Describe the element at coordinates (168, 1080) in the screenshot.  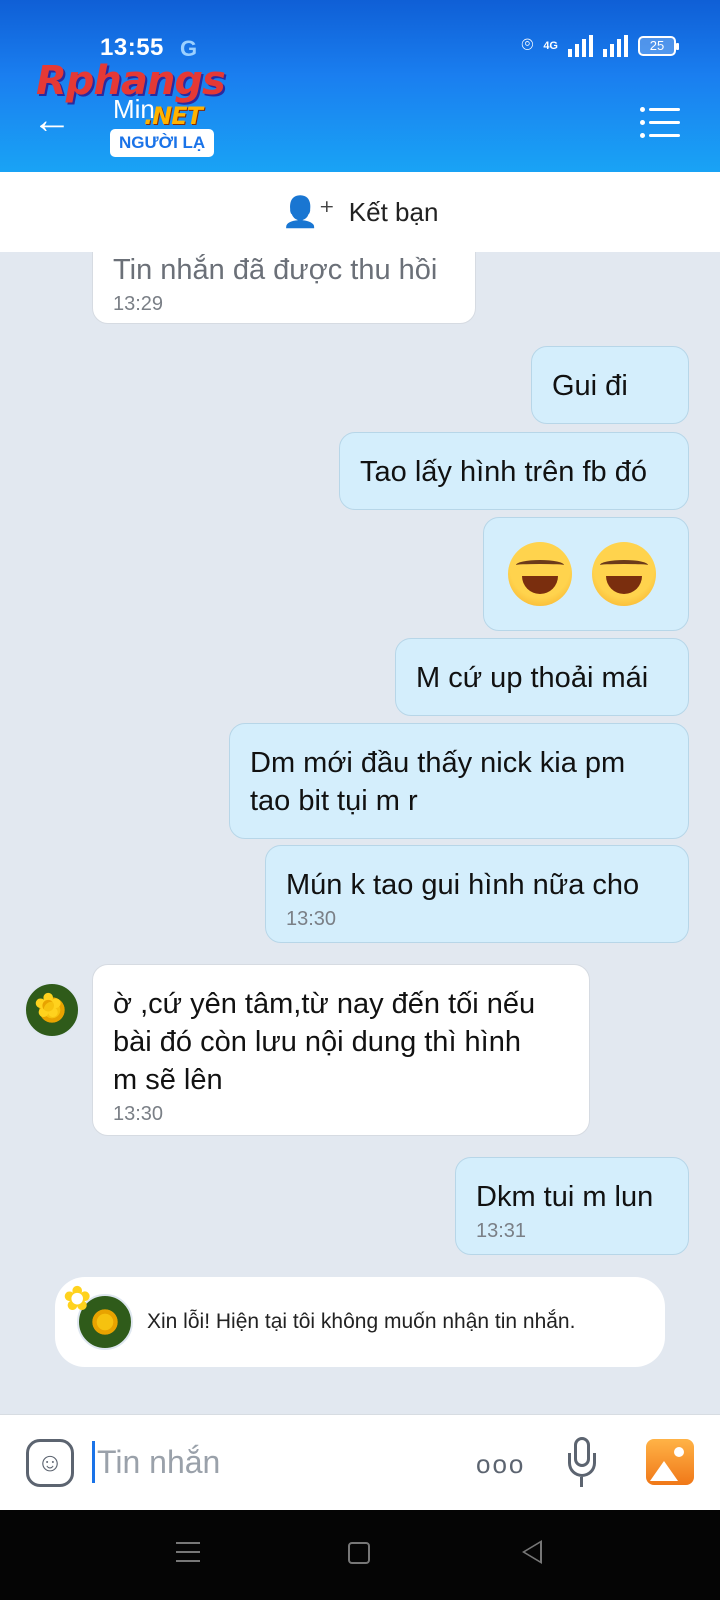
I see `message-text-line: m sẽ lên` at that location.